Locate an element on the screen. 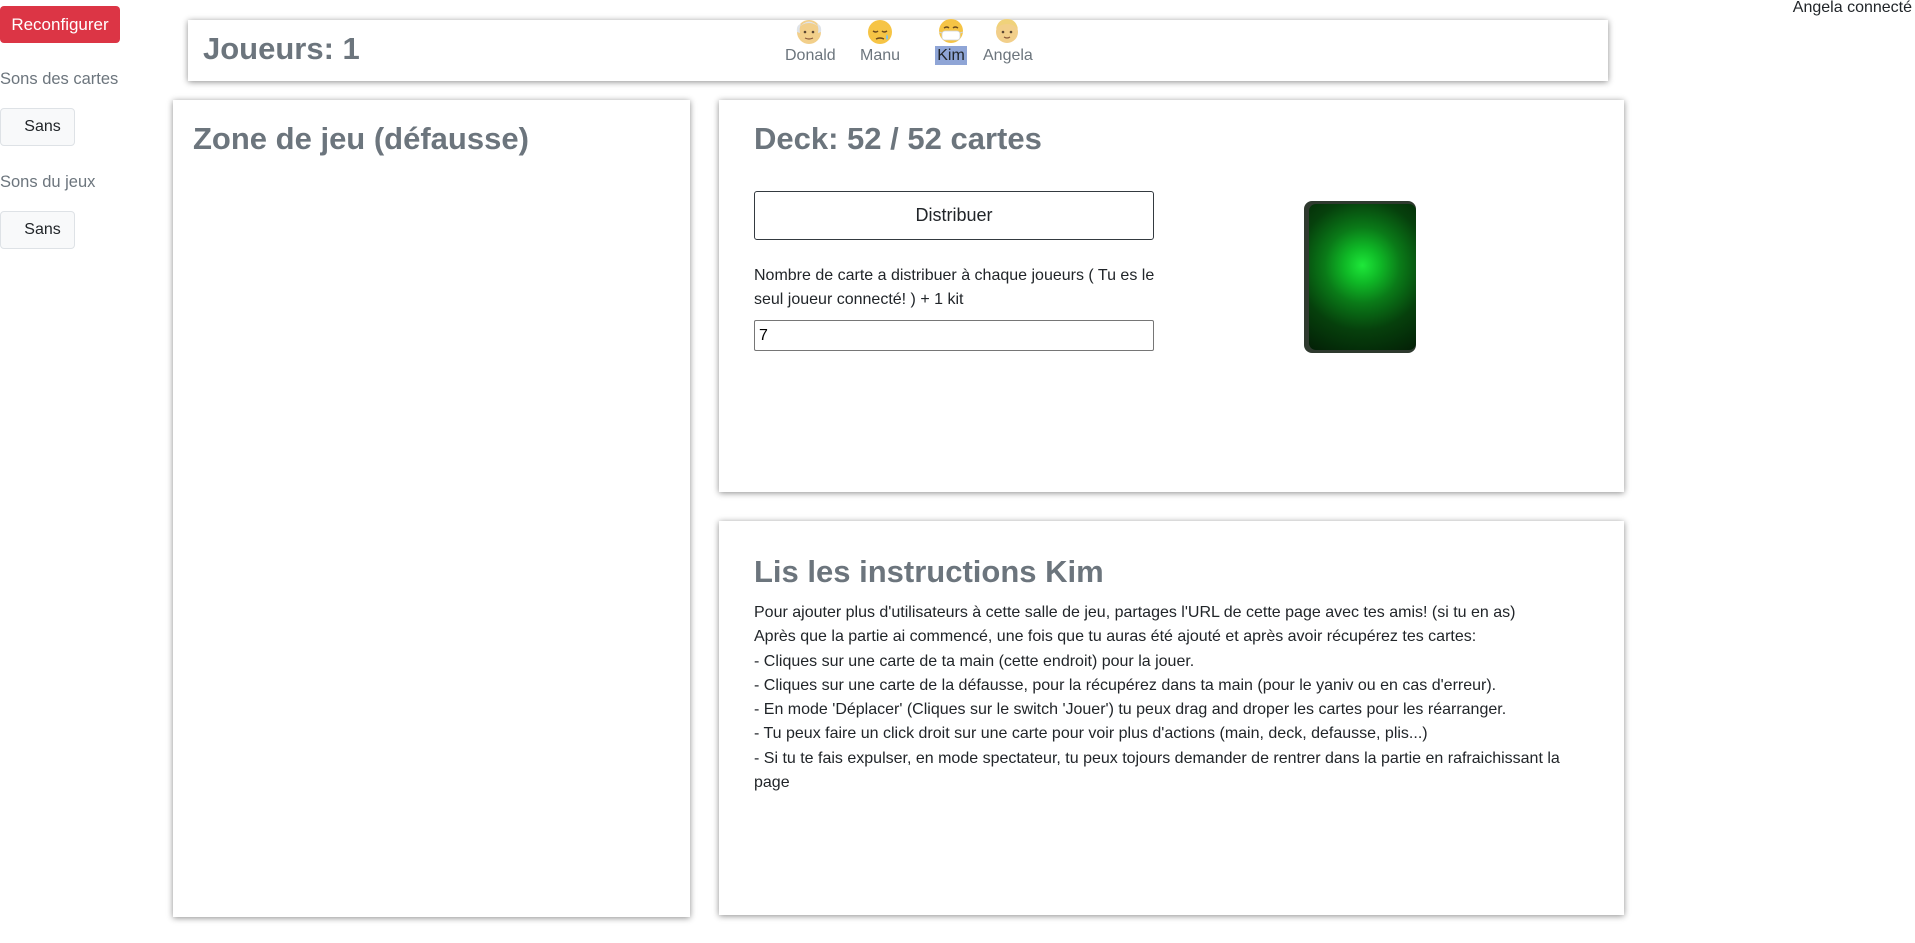  card-back-glow is located at coordinates (1362, 277).